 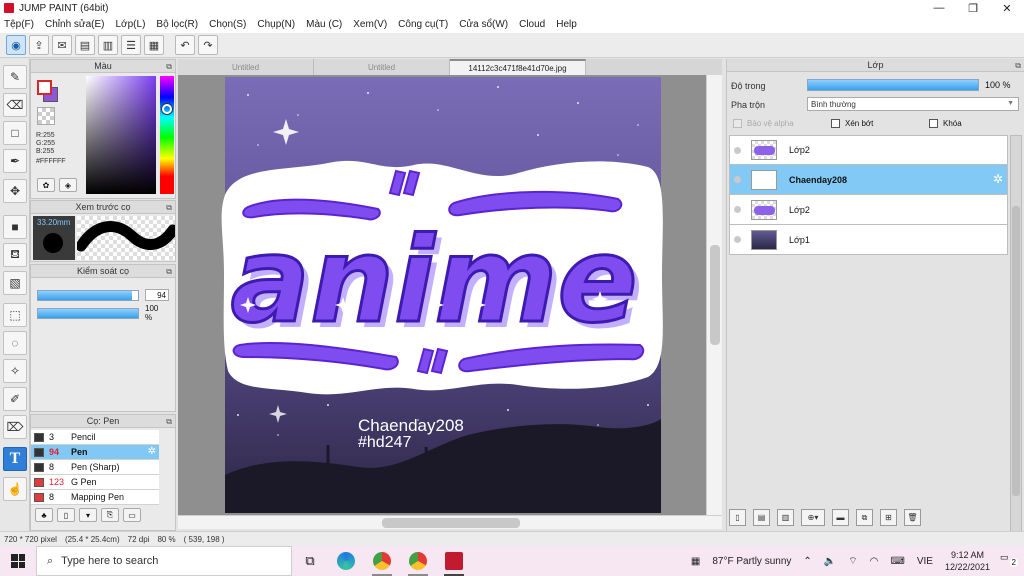 I want to click on select-rect-tool-icon: ⬚, so click(x=15, y=315).